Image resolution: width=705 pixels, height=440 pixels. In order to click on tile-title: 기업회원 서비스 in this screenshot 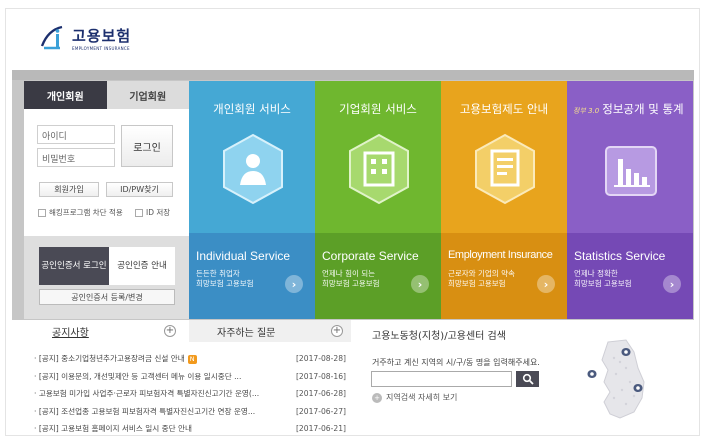, I will do `click(378, 109)`.